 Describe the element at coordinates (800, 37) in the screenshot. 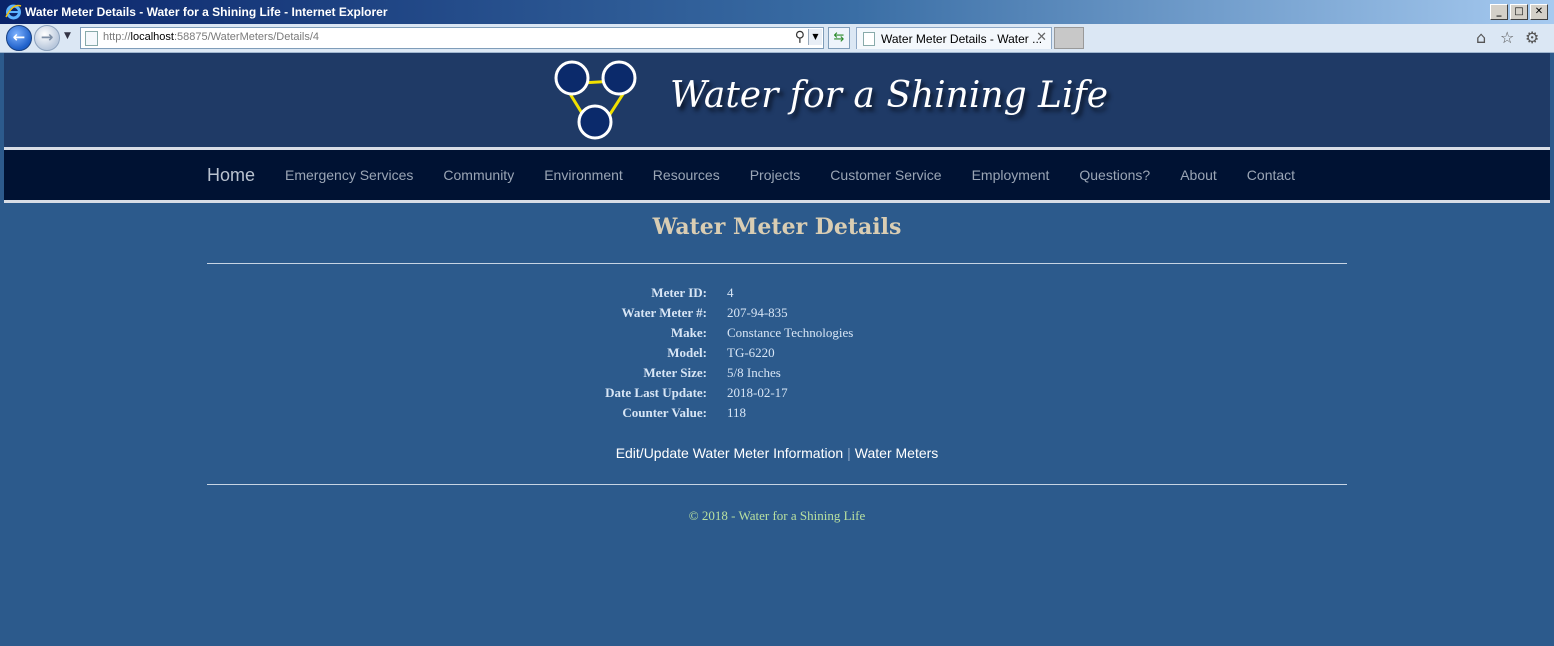

I see `search-icon: ⚲` at that location.